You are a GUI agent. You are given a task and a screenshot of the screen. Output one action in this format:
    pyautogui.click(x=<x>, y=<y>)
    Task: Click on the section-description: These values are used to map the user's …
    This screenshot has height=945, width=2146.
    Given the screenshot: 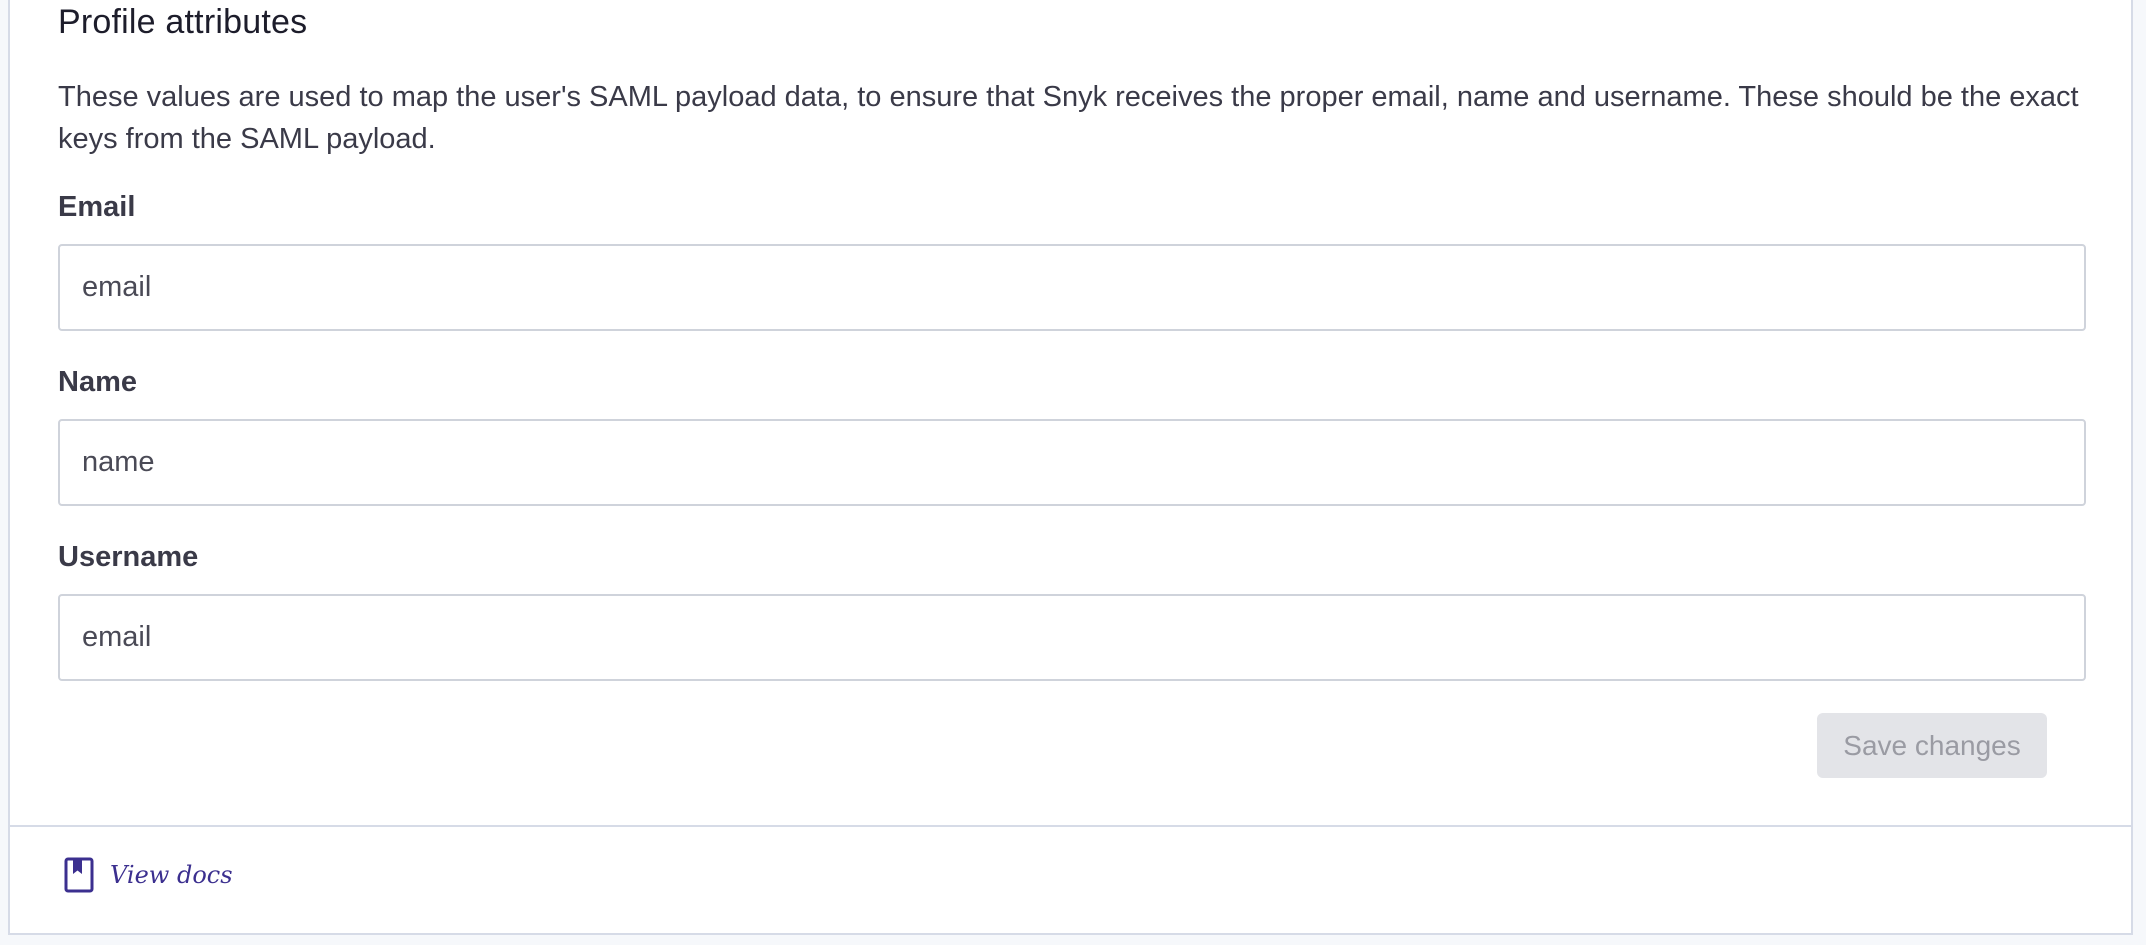 What is the action you would take?
    pyautogui.click(x=1068, y=118)
    